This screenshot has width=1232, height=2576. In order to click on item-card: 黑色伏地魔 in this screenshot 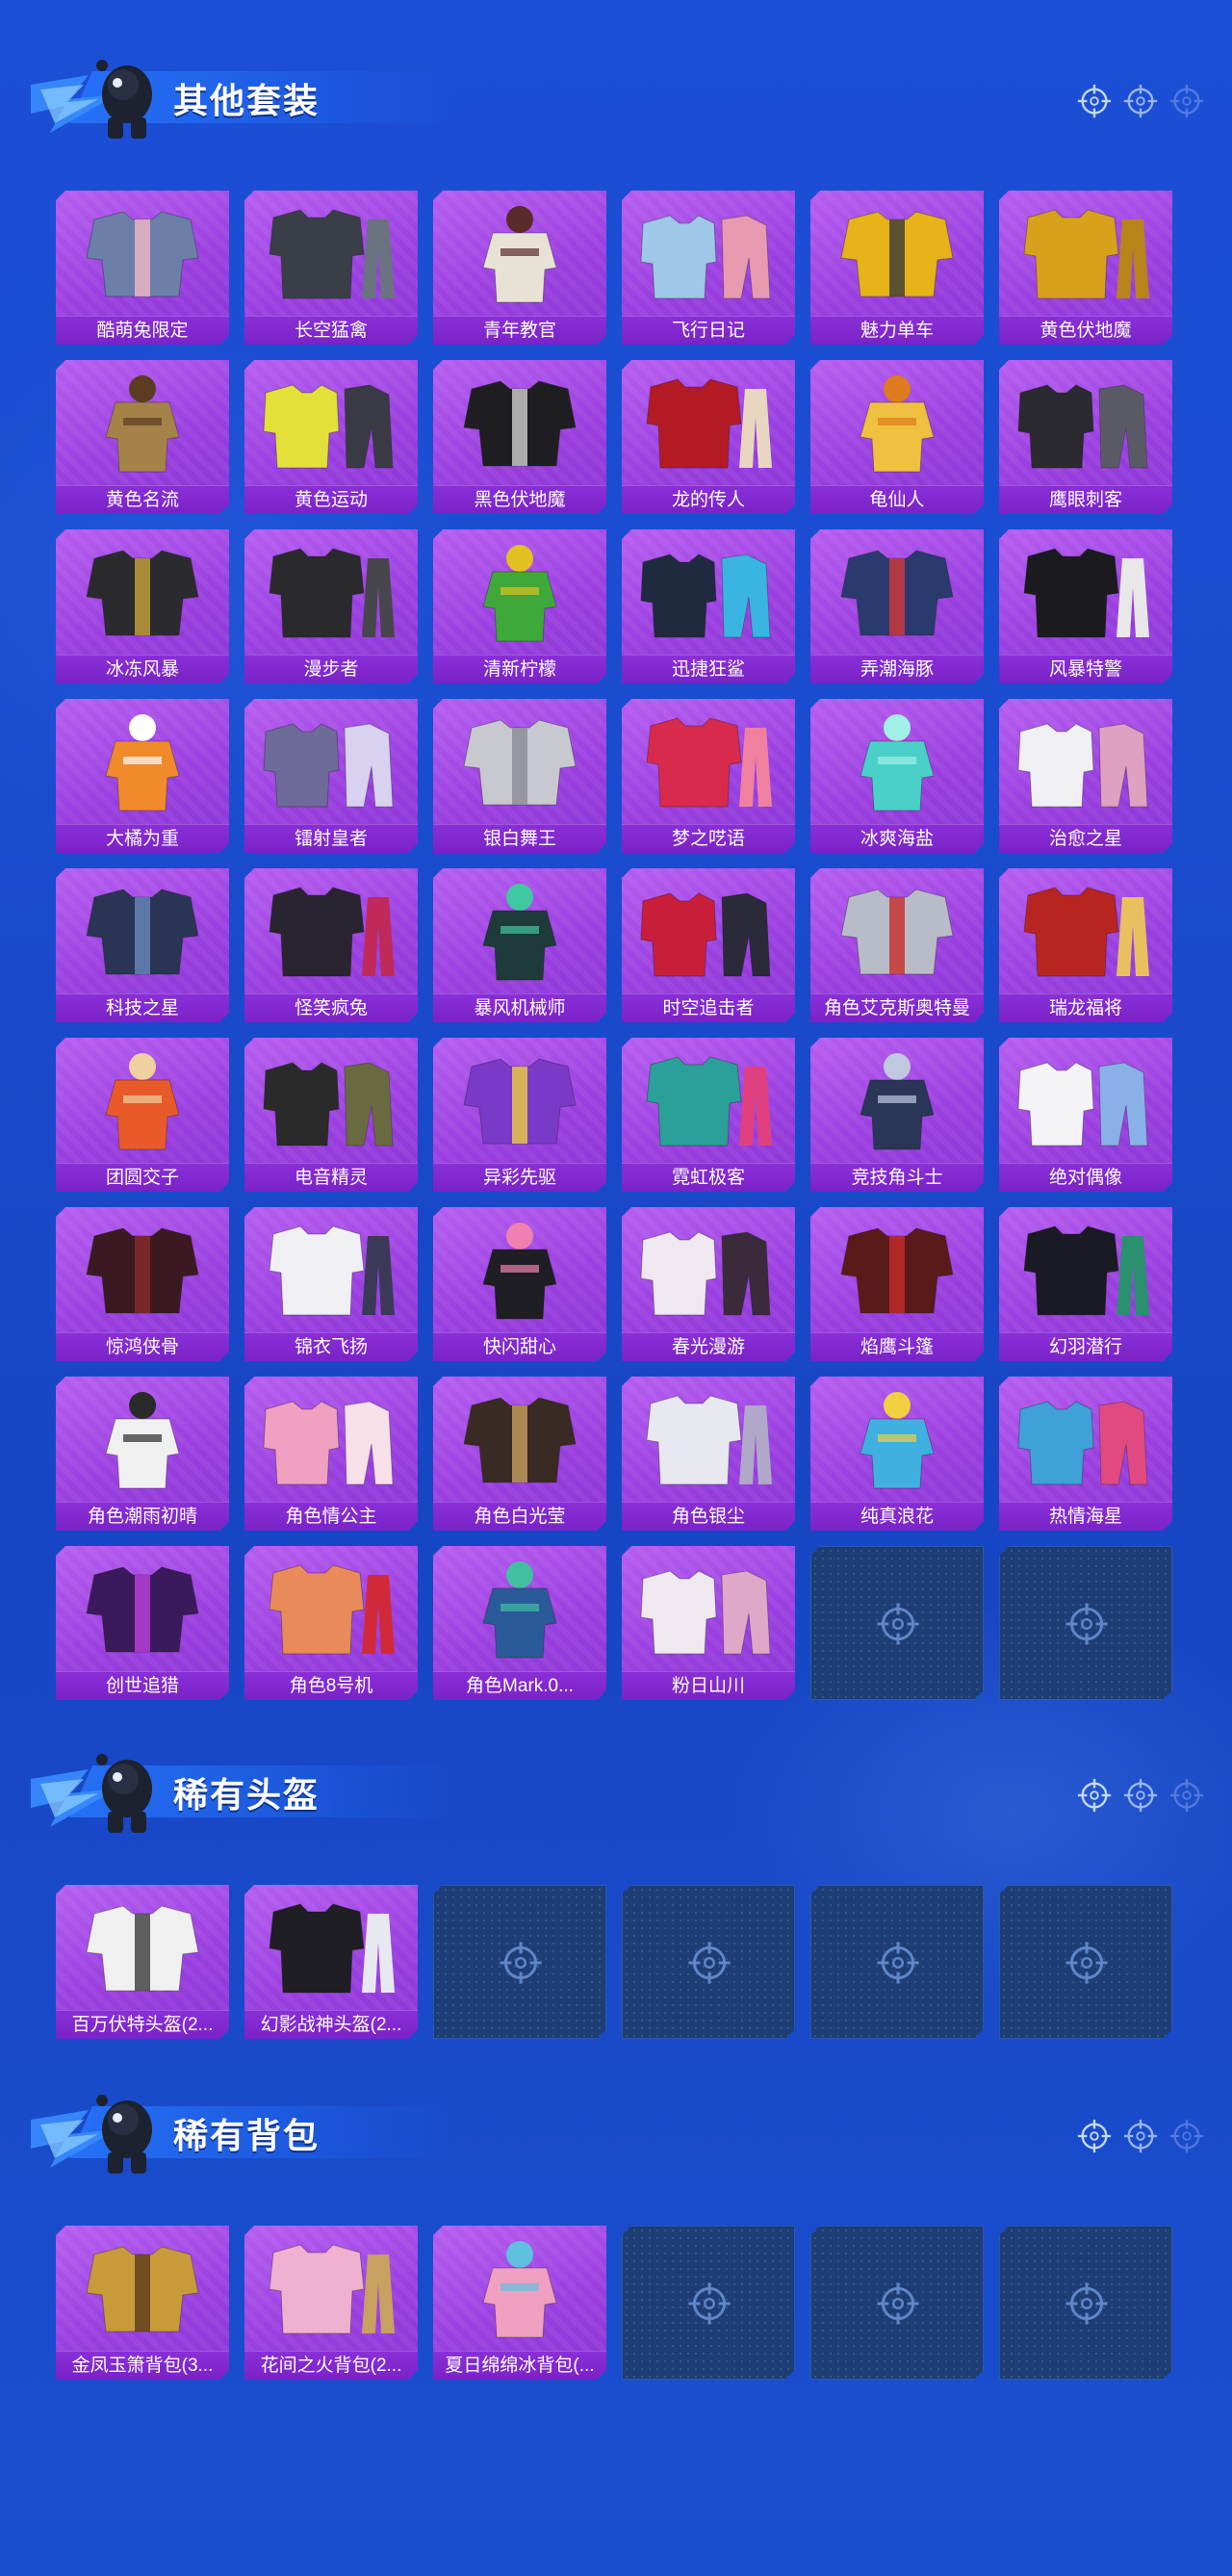, I will do `click(519, 437)`.